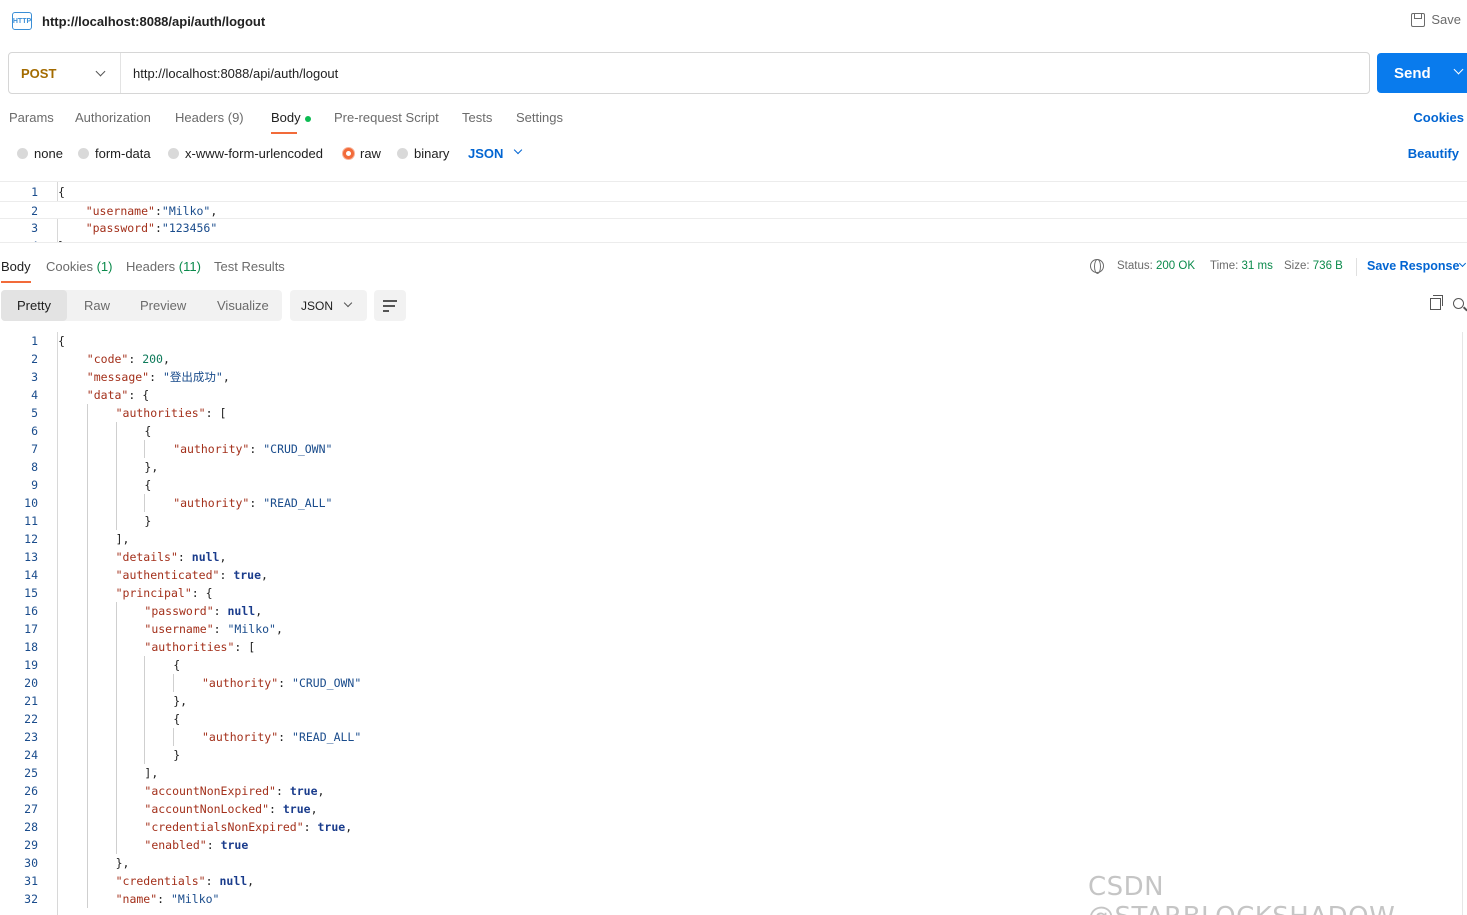 The width and height of the screenshot is (1467, 915). Describe the element at coordinates (485, 153) in the screenshot. I see `raw-format-select: JSON` at that location.